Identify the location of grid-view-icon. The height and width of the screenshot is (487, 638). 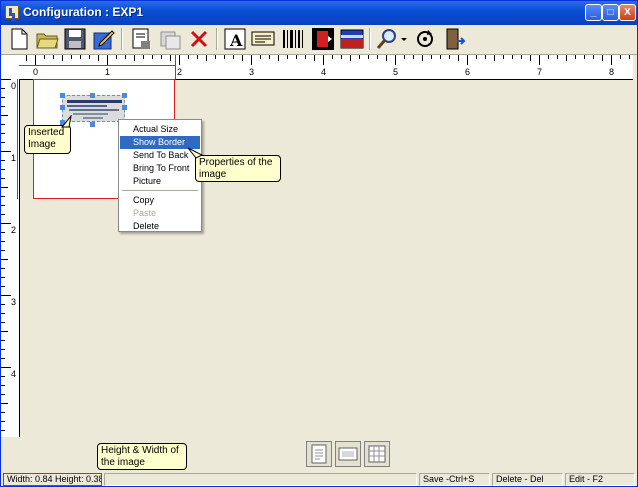
(377, 454).